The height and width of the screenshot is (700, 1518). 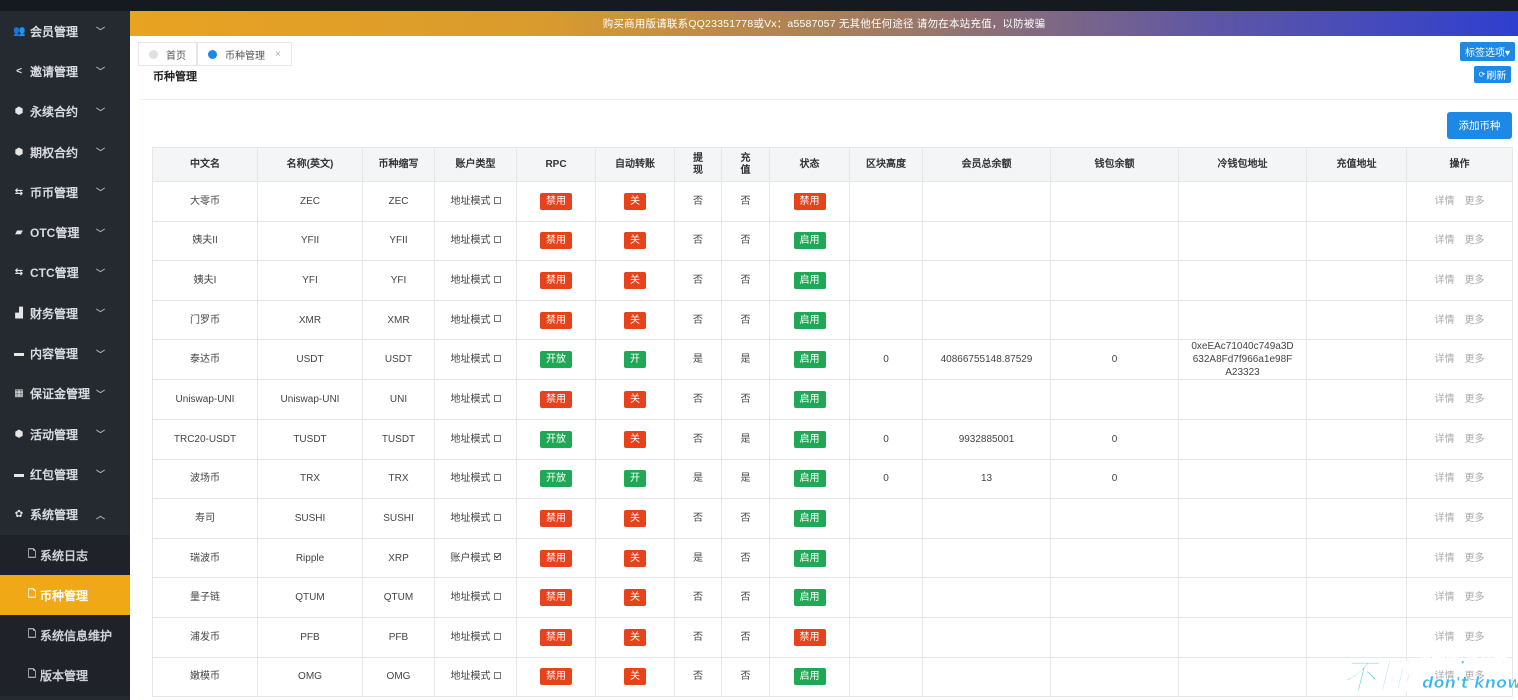 What do you see at coordinates (470, 637) in the screenshot?
I see `account-type-label: 地址模式` at bounding box center [470, 637].